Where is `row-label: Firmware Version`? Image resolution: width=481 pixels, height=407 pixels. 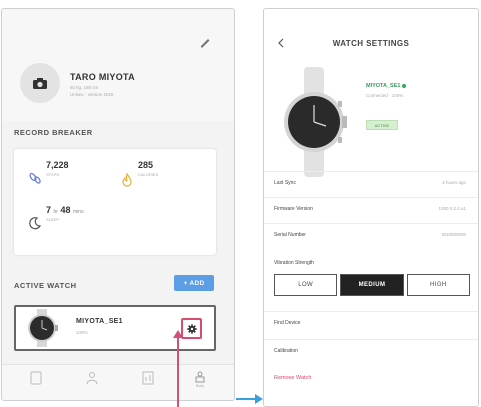
row-label: Firmware Version is located at coordinates (293, 209).